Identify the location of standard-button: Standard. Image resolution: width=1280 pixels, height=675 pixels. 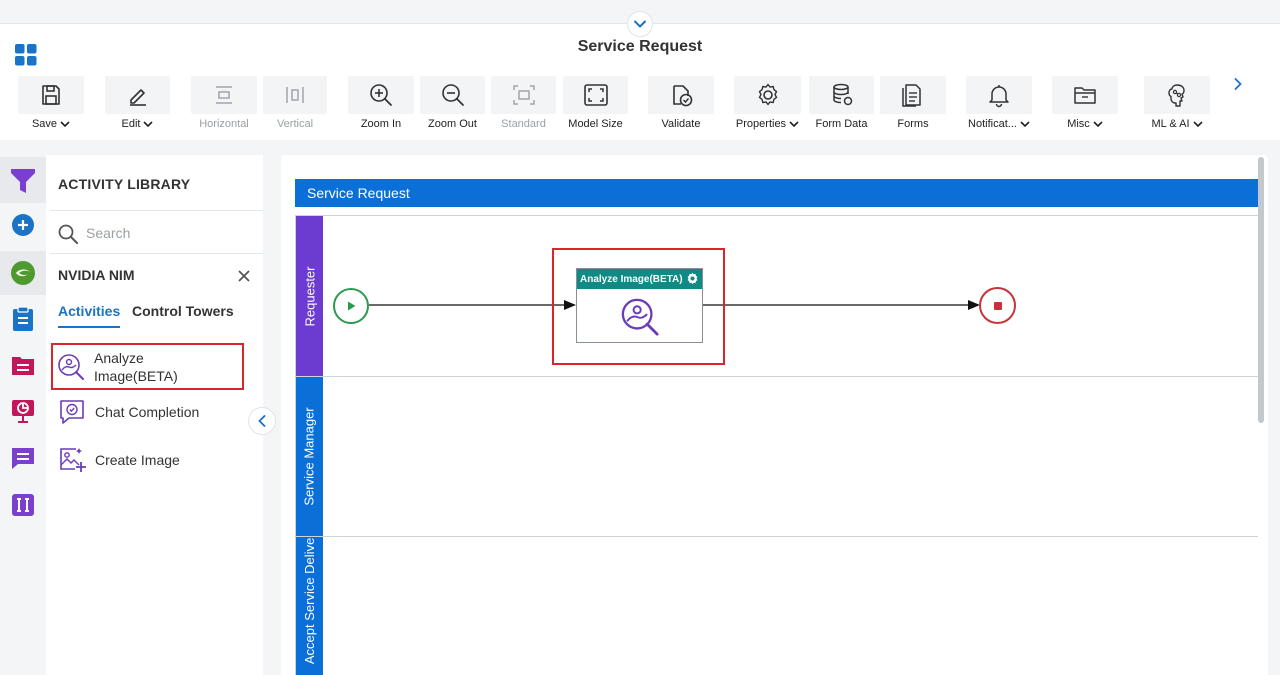
(523, 105).